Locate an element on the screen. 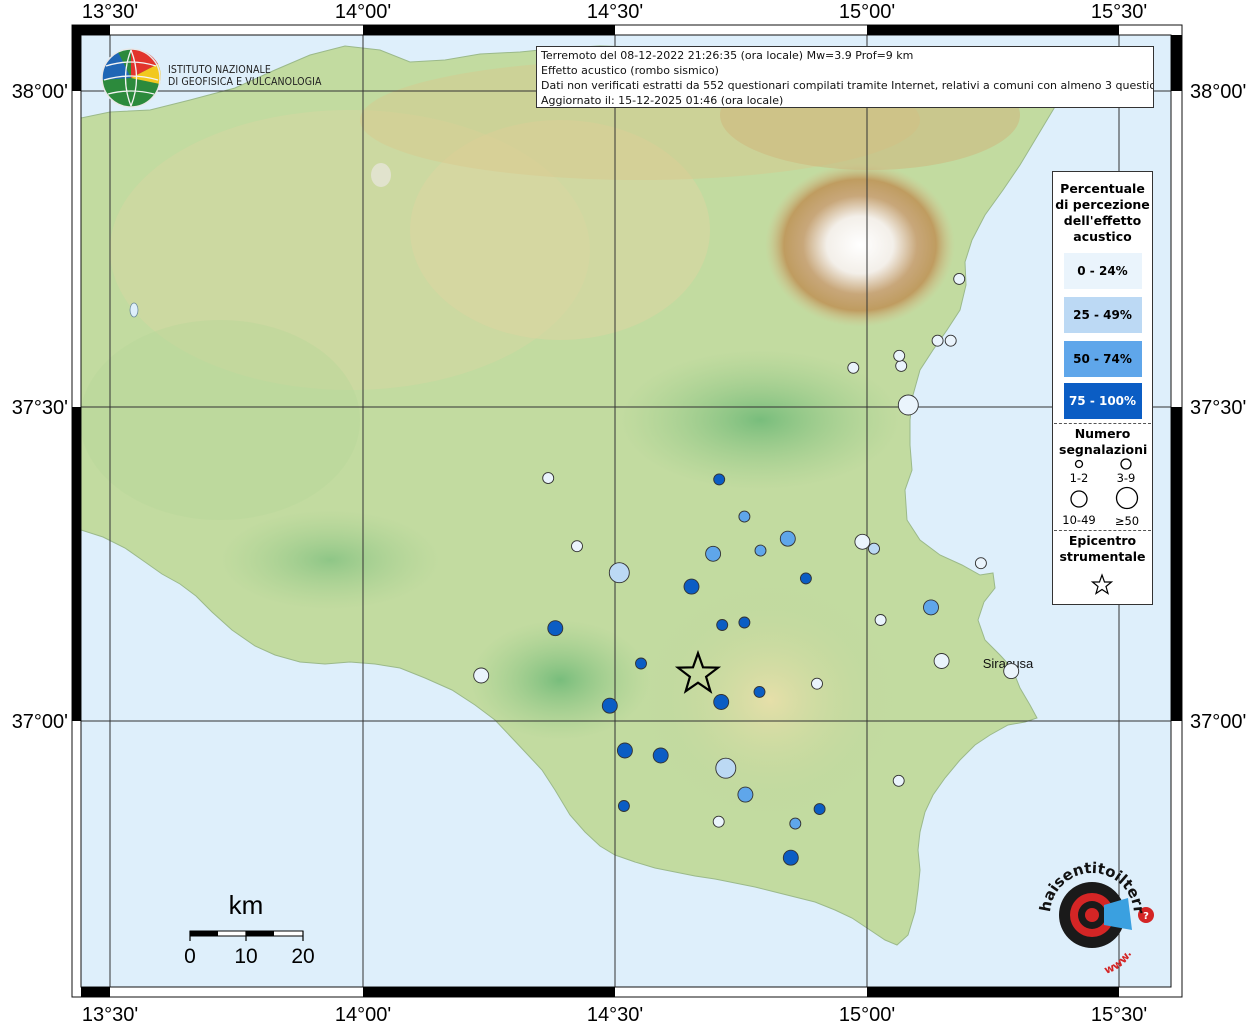  legend-count-label: 3-9 is located at coordinates (1126, 478).